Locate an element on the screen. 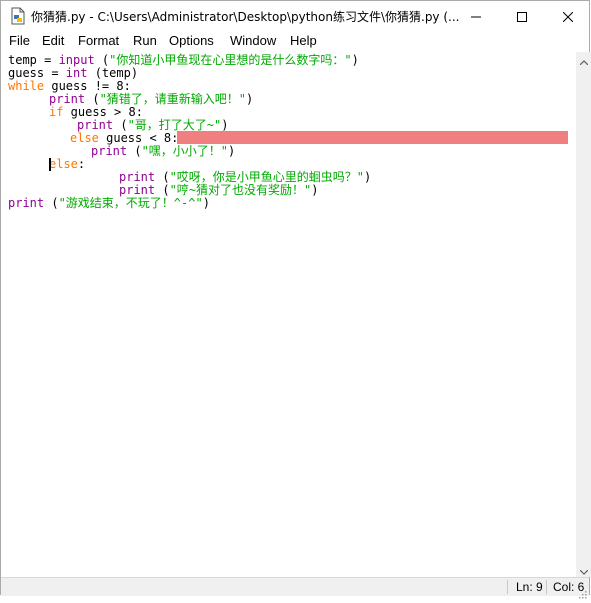 The height and width of the screenshot is (603, 591). menu-file: File is located at coordinates (19, 40).